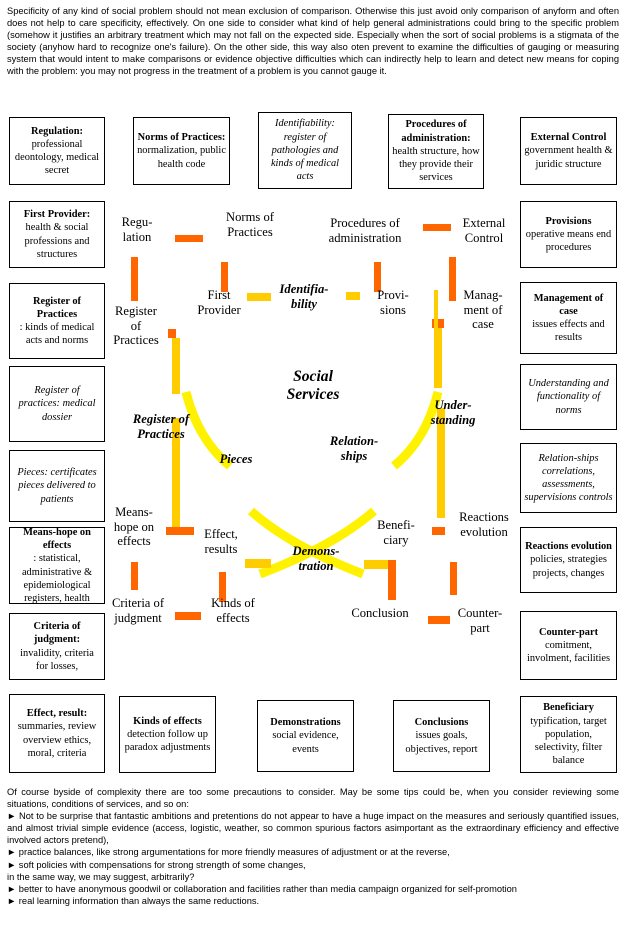 This screenshot has width=626, height=950. I want to click on node-pieces: Pieces, so click(236, 459).